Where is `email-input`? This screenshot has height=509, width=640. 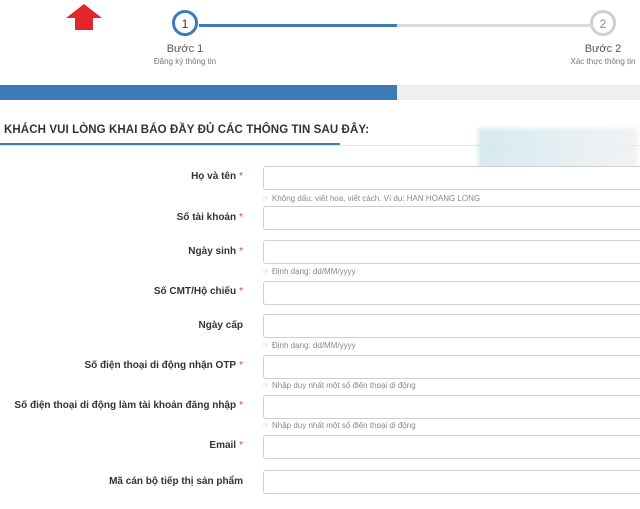
email-input is located at coordinates (451, 447).